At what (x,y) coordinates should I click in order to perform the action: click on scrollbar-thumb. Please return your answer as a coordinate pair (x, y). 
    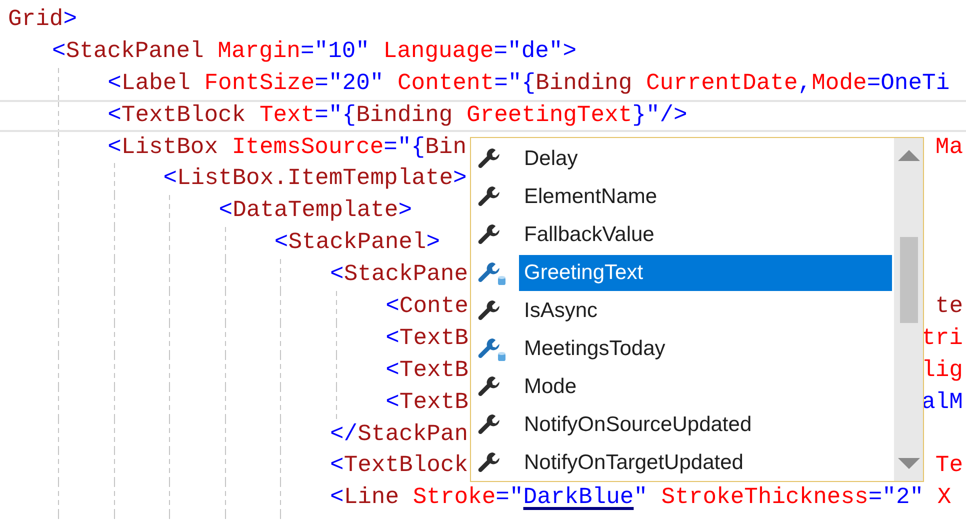
    Looking at the image, I should click on (909, 279).